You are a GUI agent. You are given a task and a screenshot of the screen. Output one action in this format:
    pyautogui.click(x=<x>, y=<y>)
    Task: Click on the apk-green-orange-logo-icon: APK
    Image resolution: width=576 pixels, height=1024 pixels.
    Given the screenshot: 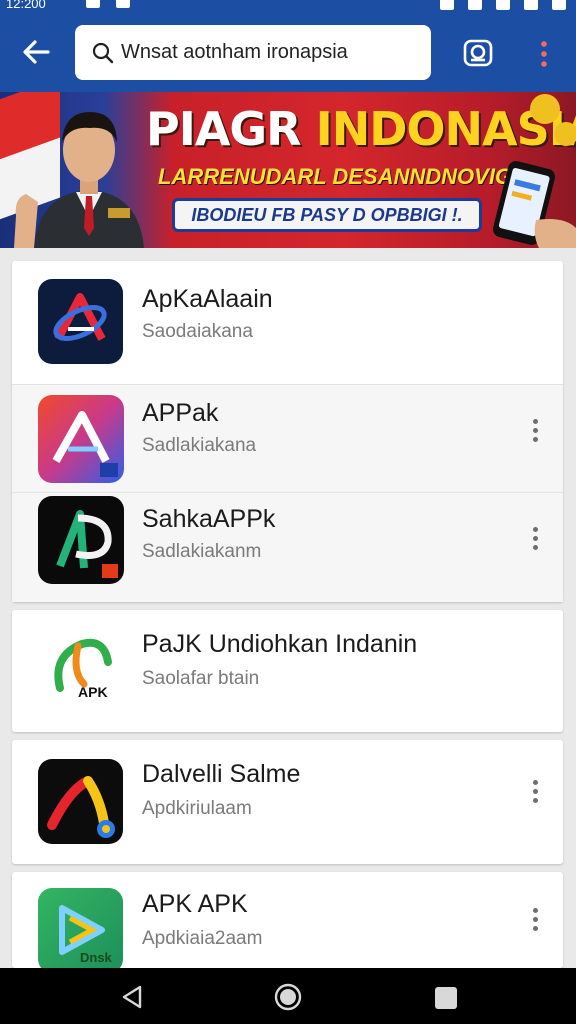 What is the action you would take?
    pyautogui.click(x=80, y=668)
    